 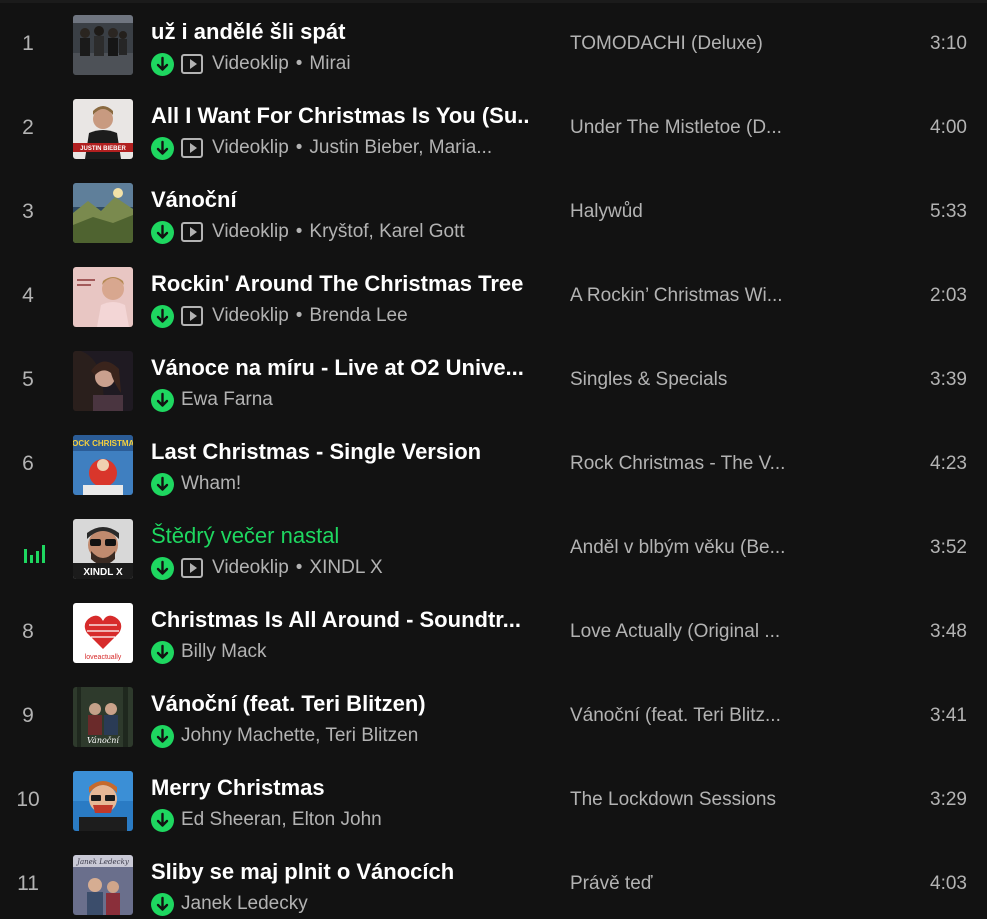 I want to click on track-number: 10, so click(x=28, y=799).